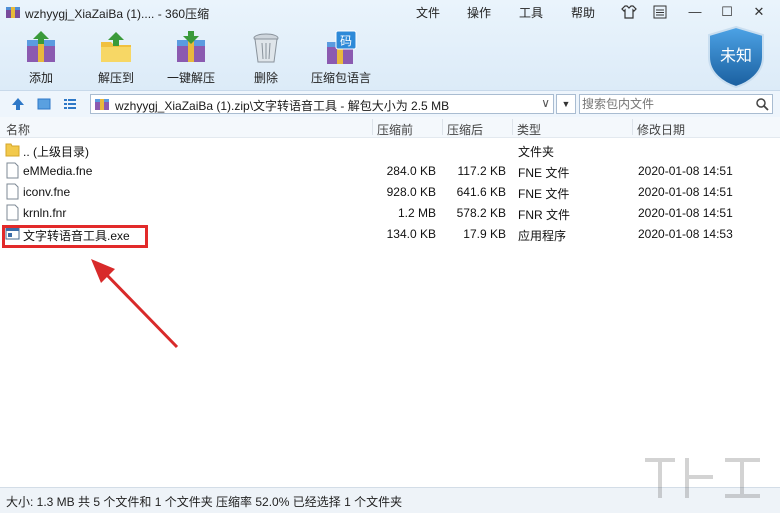  I want to click on delete-label: 删除, so click(265, 78).